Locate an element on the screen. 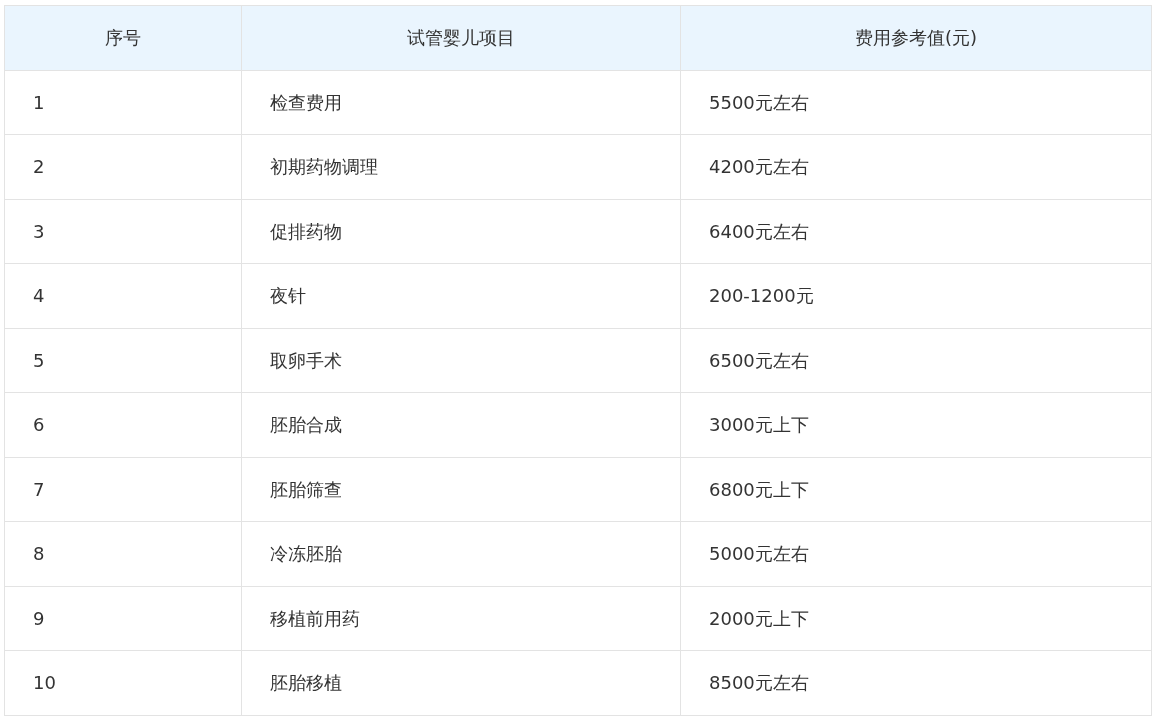  table-cell: 9 is located at coordinates (123, 618).